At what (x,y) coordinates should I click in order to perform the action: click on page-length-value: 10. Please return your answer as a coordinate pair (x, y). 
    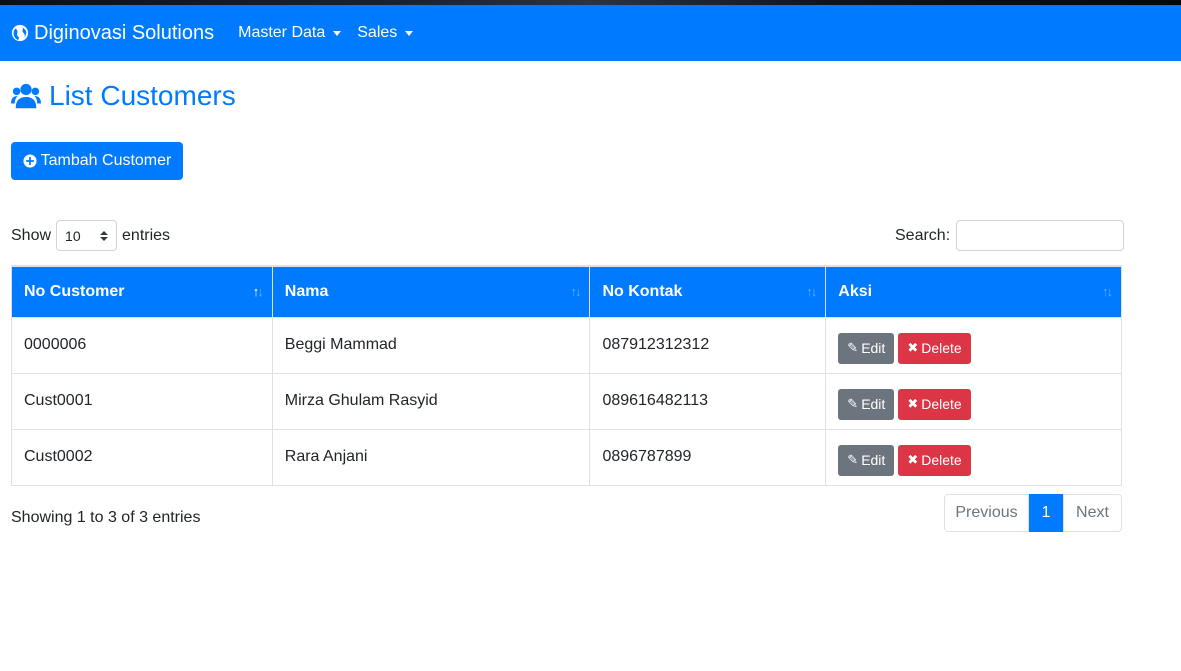
    Looking at the image, I should click on (73, 235).